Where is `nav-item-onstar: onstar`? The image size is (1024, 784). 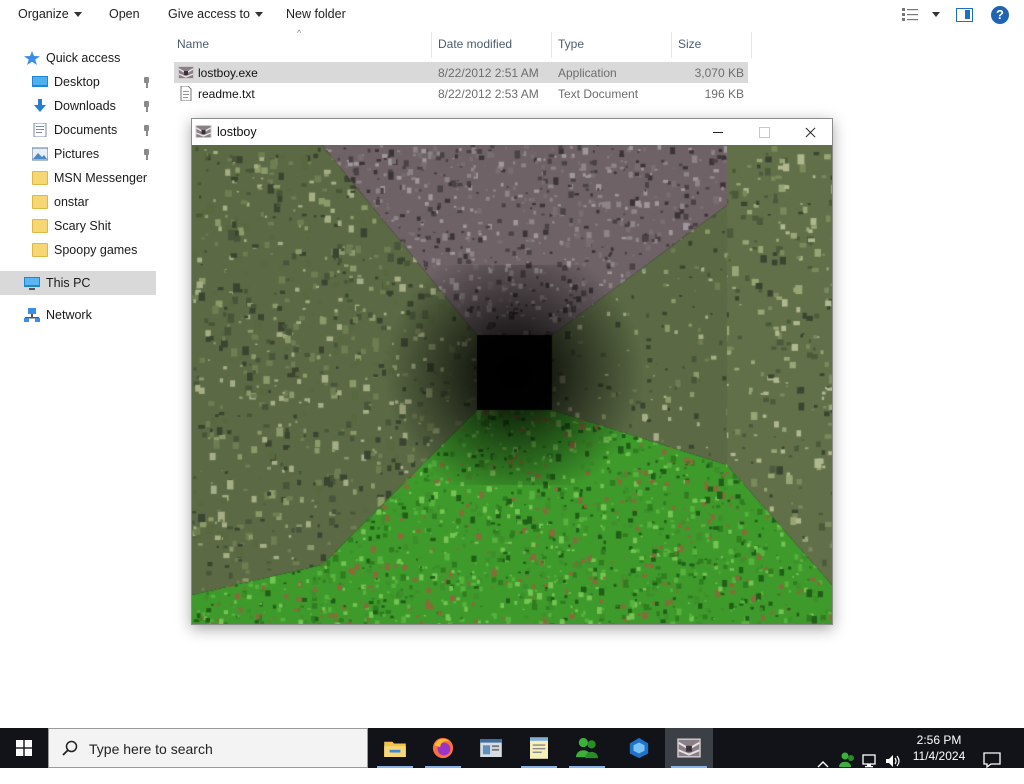
nav-item-onstar: onstar is located at coordinates (60, 202).